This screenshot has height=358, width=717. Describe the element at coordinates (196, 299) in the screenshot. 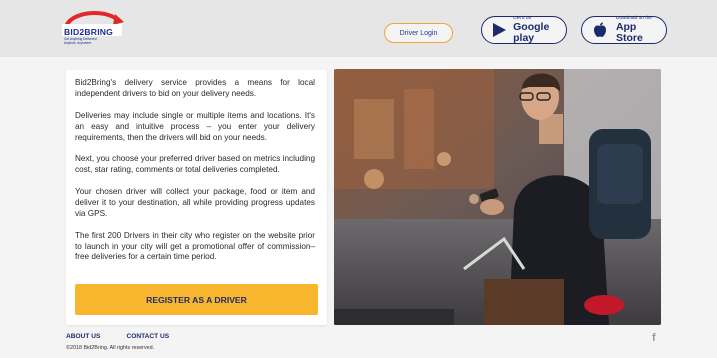

I see `register-driver-button: REGISTER AS A DRIVER` at that location.